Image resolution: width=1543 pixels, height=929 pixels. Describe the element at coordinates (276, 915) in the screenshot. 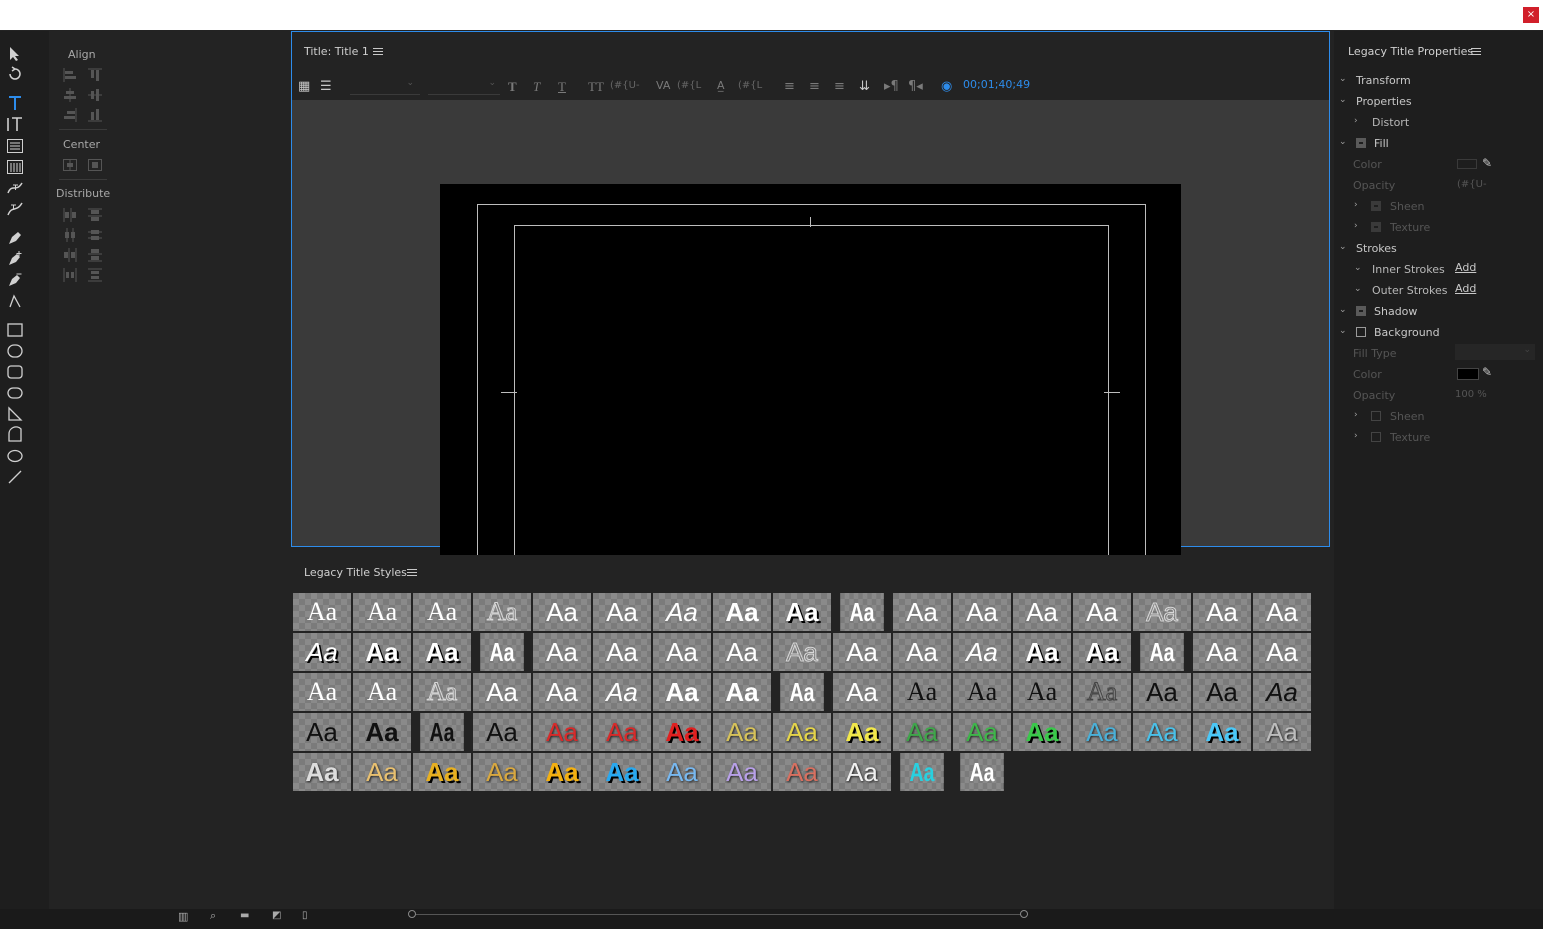

I see `new-item-icon: ◩` at that location.